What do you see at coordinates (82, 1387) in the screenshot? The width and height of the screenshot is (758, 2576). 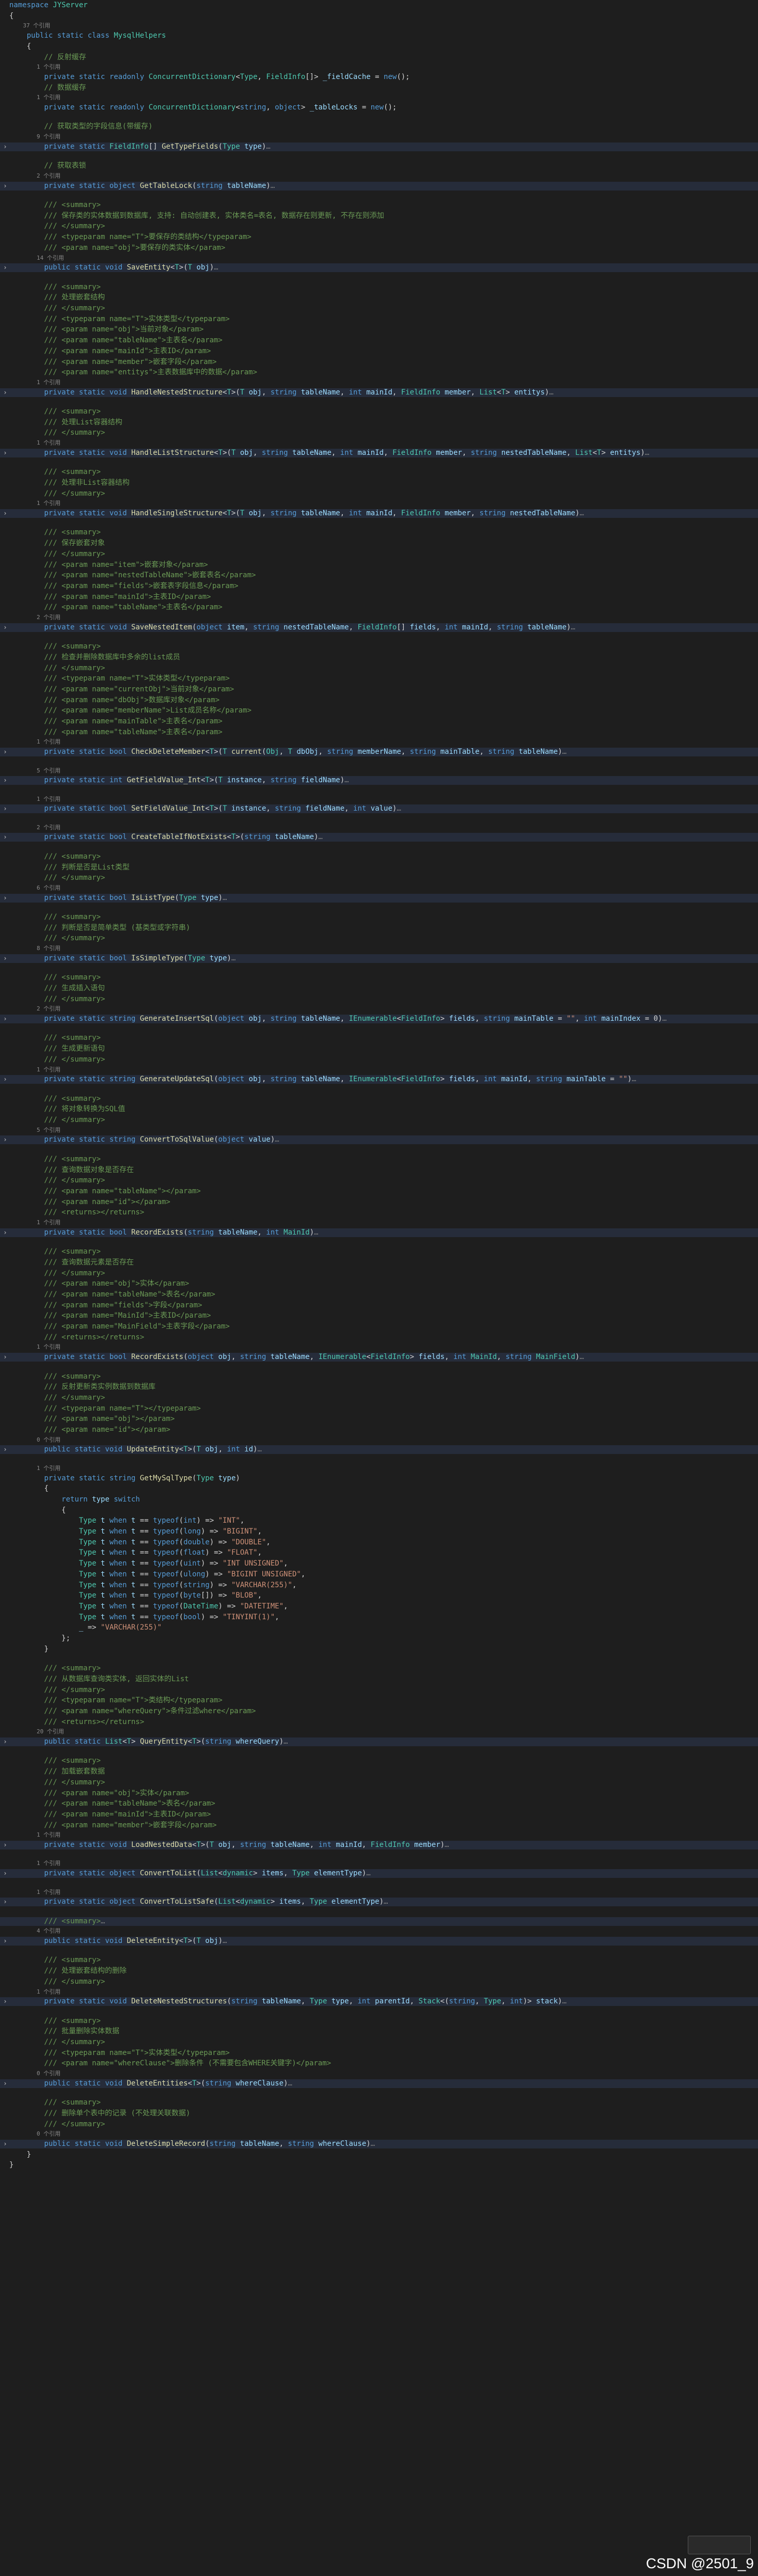 I see `comment-line: /// 反射更新类实例数据到数据库` at bounding box center [82, 1387].